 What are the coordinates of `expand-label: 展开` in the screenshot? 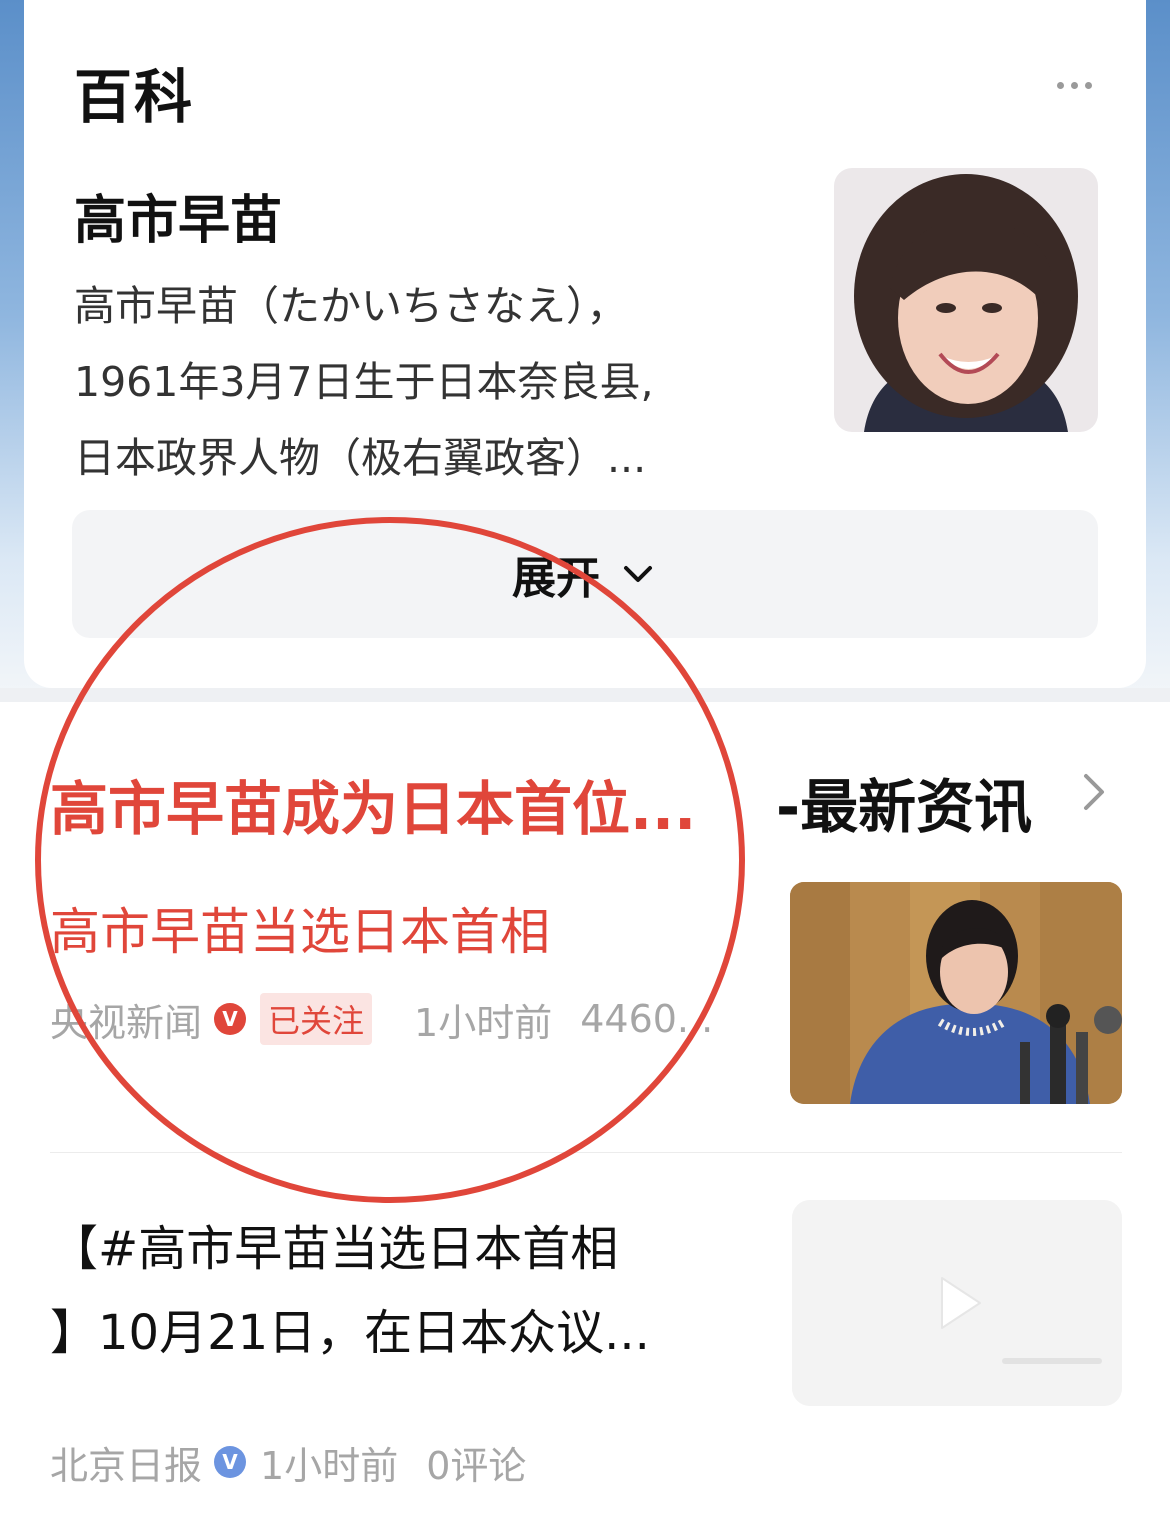 It's located at (556, 578).